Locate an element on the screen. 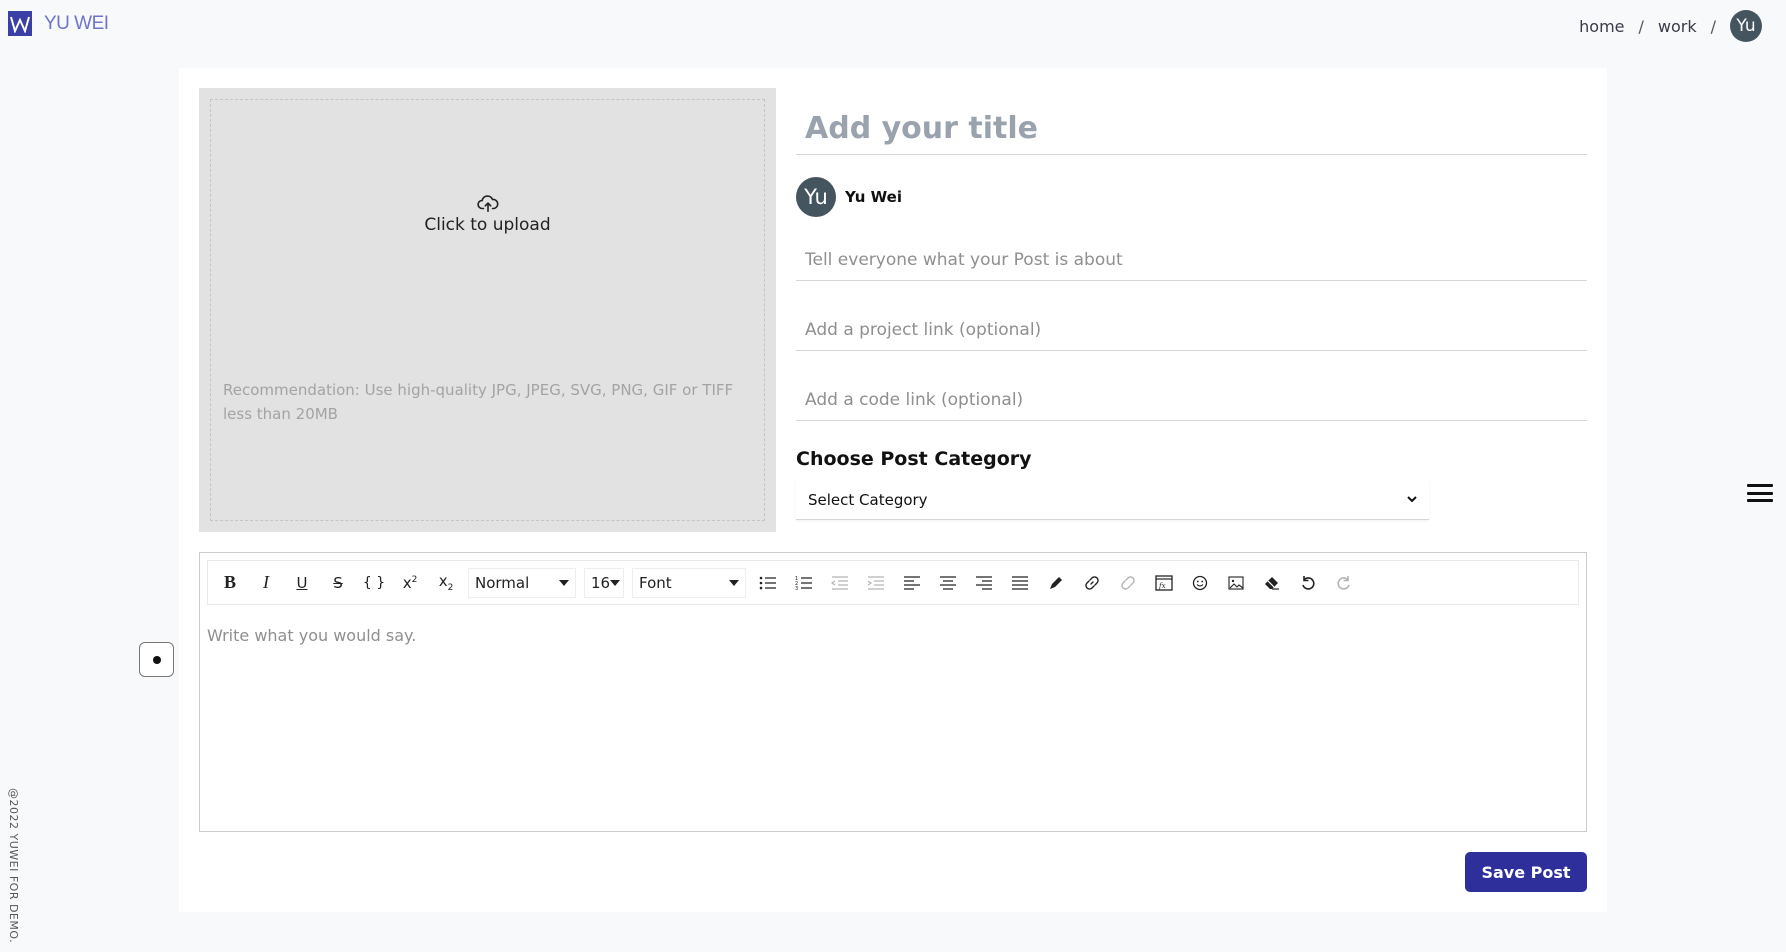  logo: YU WEI is located at coordinates (58, 23).